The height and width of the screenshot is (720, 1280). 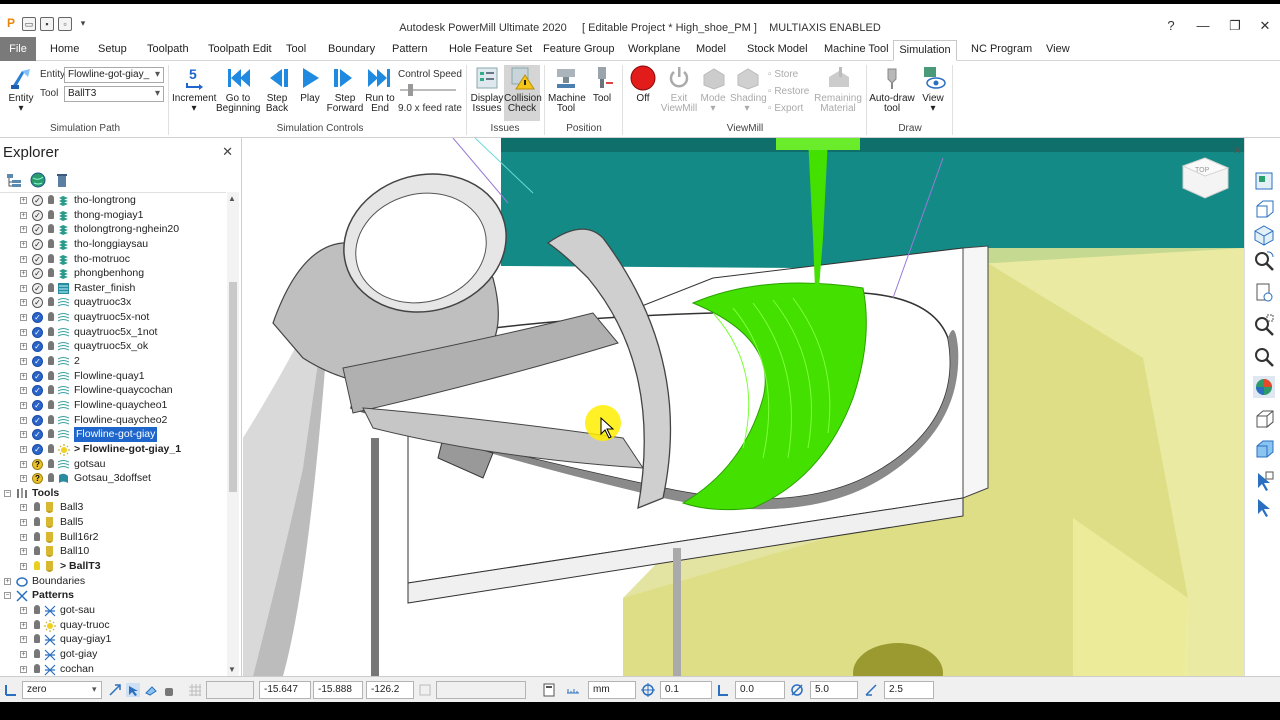 What do you see at coordinates (169, 690) in the screenshot?
I see `hand-icon` at bounding box center [169, 690].